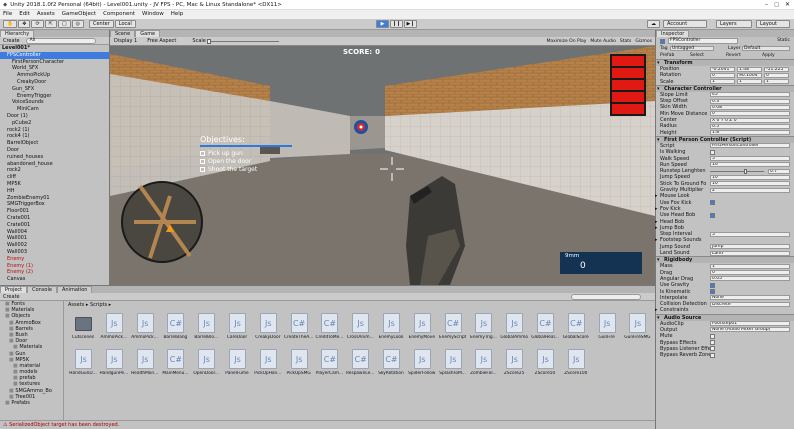 Image resolution: width=794 pixels, height=429 pixels. What do you see at coordinates (77, 24) in the screenshot?
I see `transform-tool-icon: ◎` at bounding box center [77, 24].